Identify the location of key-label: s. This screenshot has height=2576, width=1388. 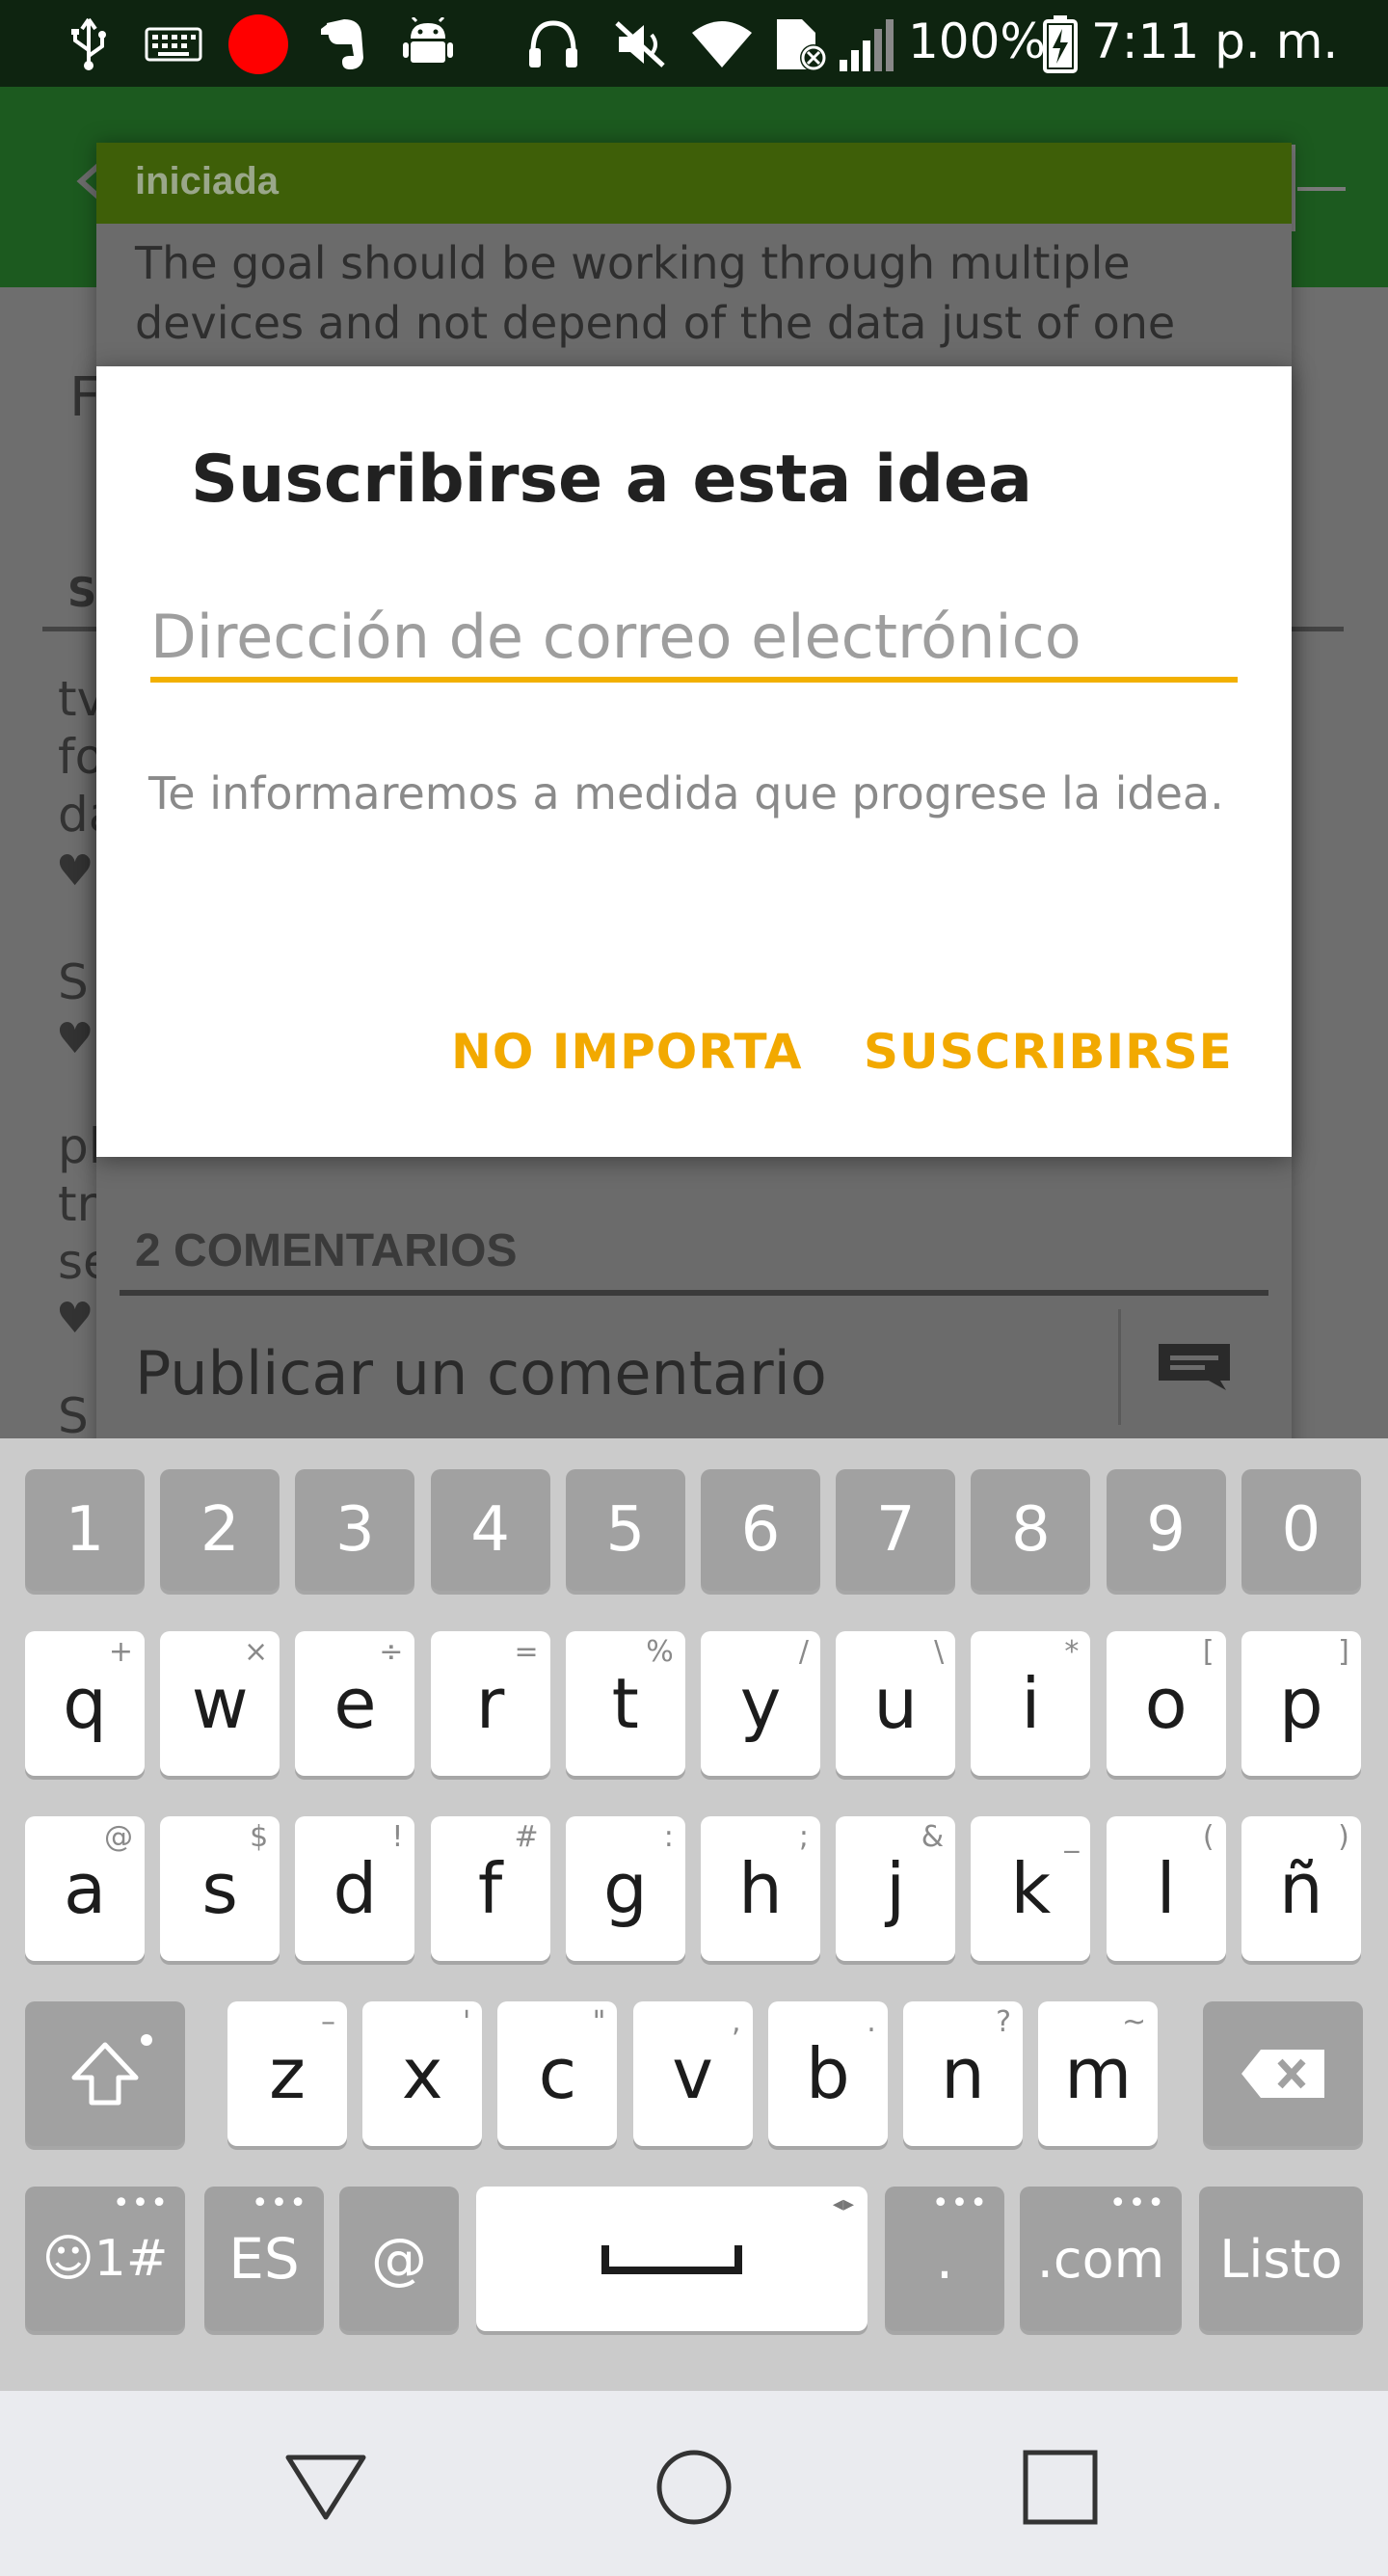
(219, 1889).